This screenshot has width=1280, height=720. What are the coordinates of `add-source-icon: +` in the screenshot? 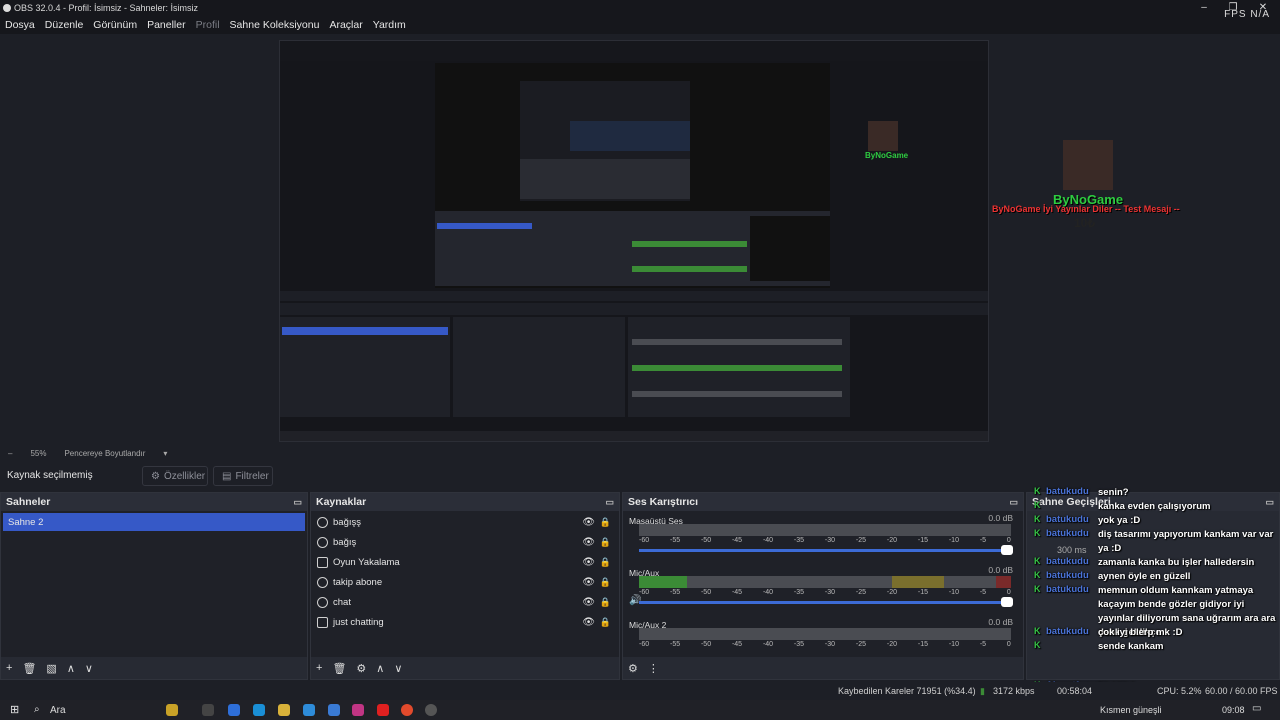 It's located at (319, 668).